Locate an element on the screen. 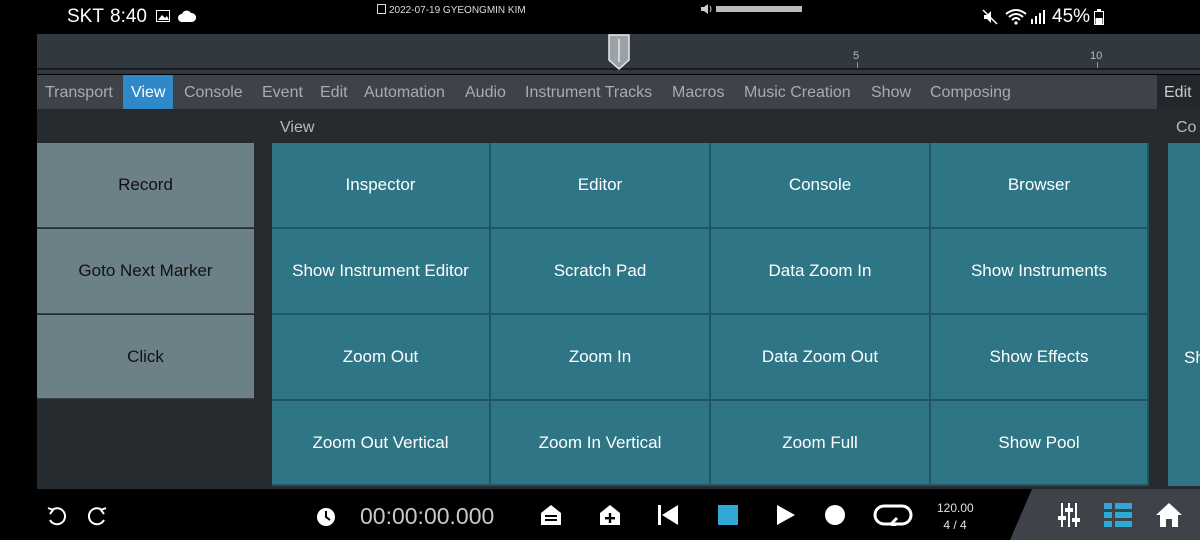 The image size is (1200, 540). volume-icon is located at coordinates (706, 9).